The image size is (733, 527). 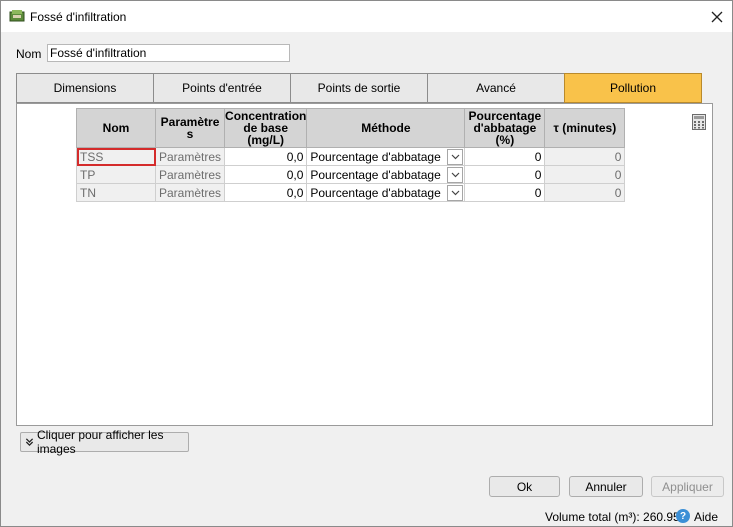 I want to click on ok-button: Ok, so click(x=524, y=486).